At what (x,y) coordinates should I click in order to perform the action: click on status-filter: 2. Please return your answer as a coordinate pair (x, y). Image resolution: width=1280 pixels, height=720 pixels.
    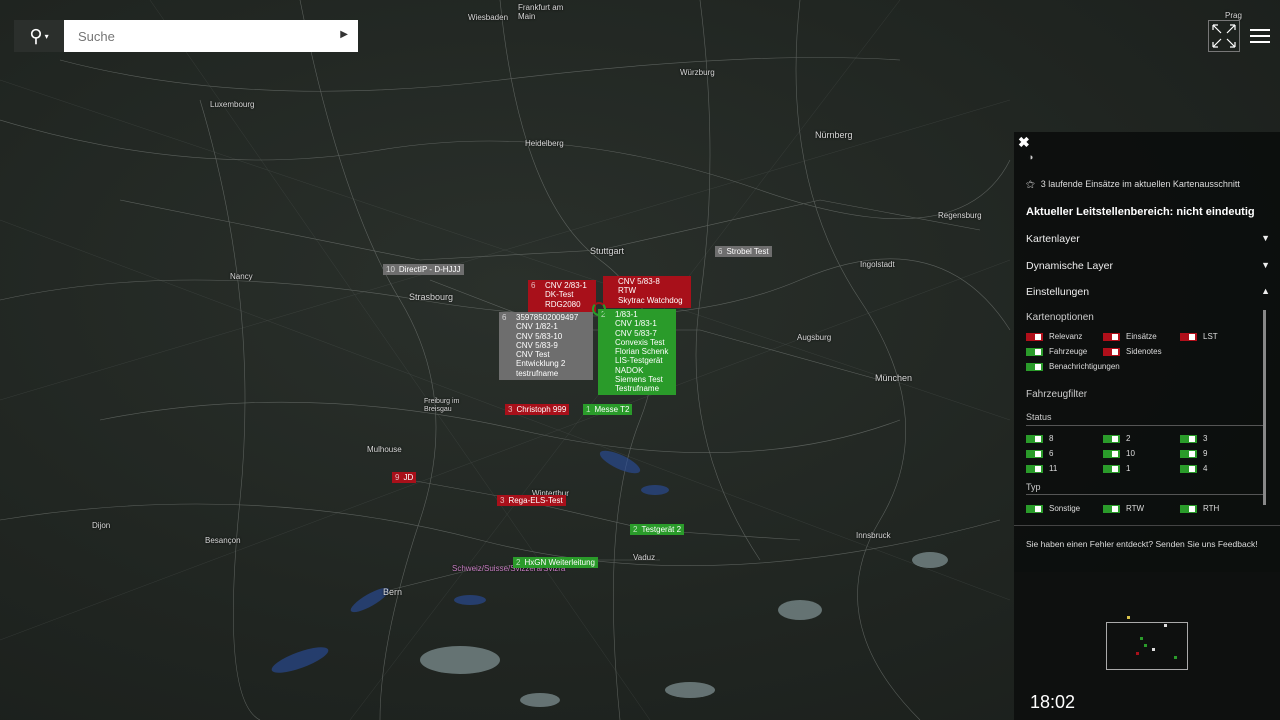
    Looking at the image, I should click on (1116, 438).